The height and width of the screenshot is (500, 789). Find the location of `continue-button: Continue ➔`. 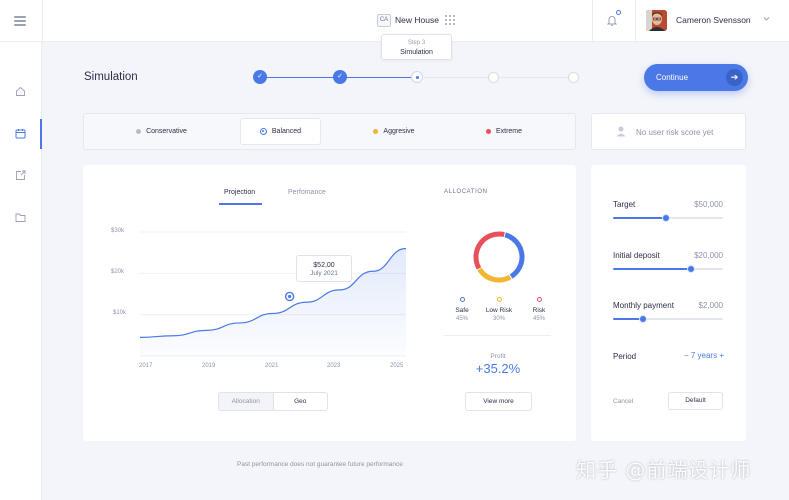

continue-button: Continue ➔ is located at coordinates (696, 77).